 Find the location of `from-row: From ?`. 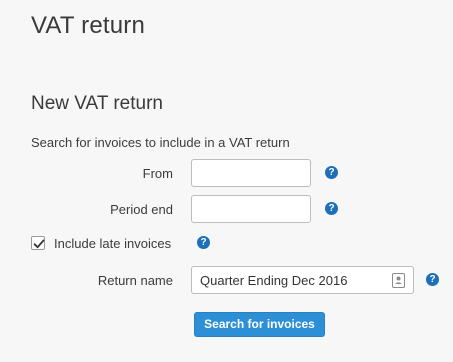

from-row: From ? is located at coordinates (226, 173).